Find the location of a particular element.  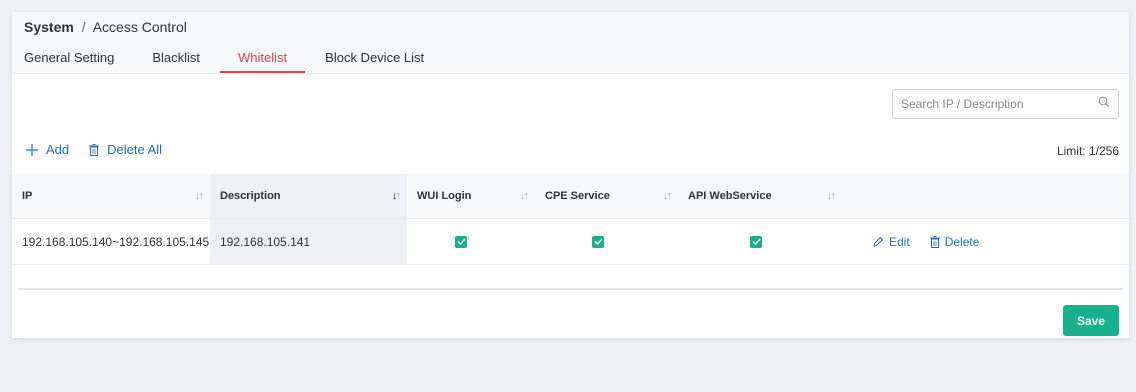

cell-cpe-service is located at coordinates (606, 241).